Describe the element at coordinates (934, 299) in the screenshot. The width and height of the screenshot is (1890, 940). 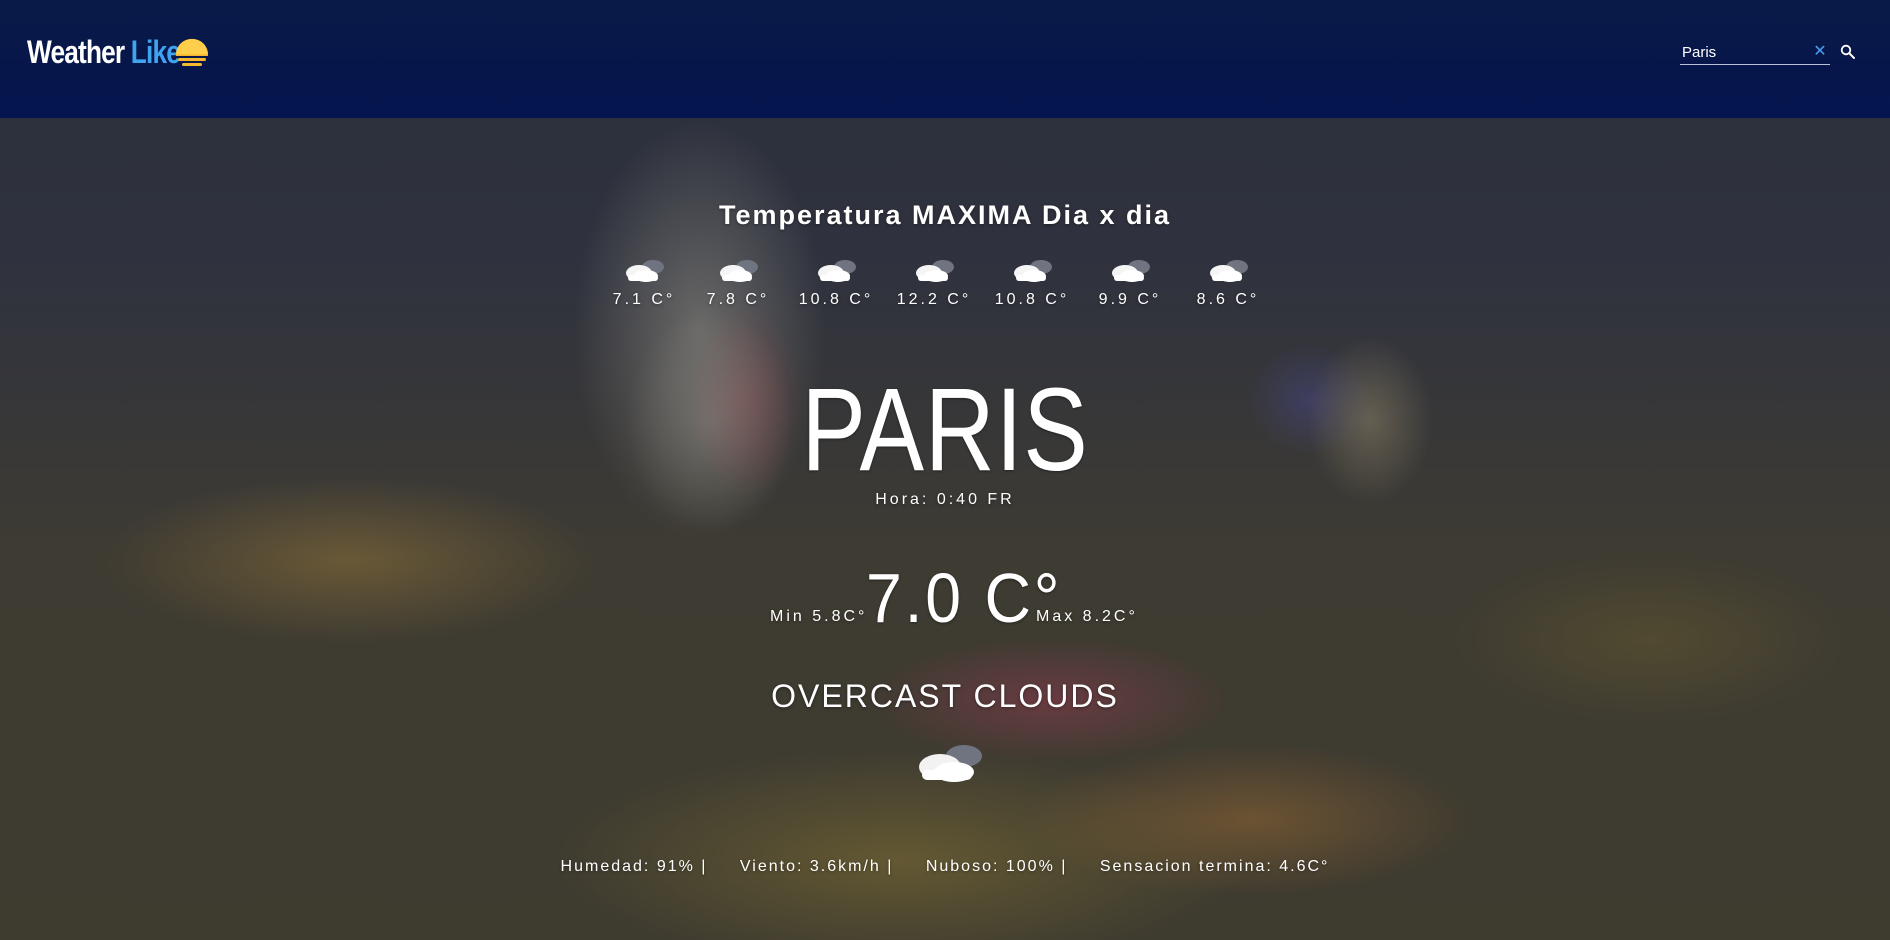
I see `forecast-temp: 12.2 C°` at that location.